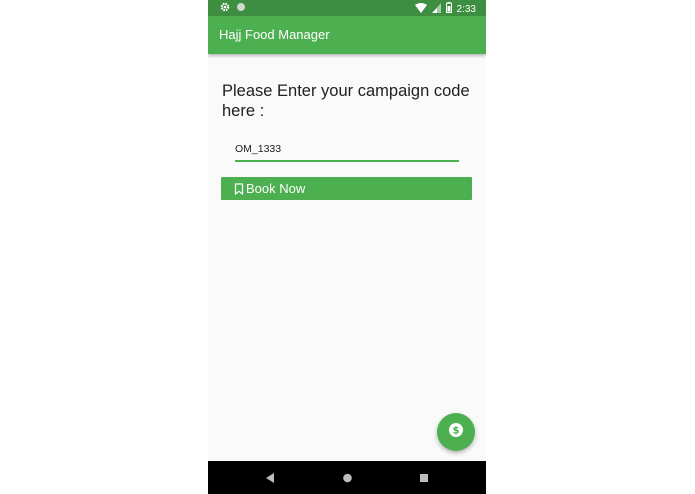 Image resolution: width=695 pixels, height=494 pixels. I want to click on settings-icon, so click(225, 8).